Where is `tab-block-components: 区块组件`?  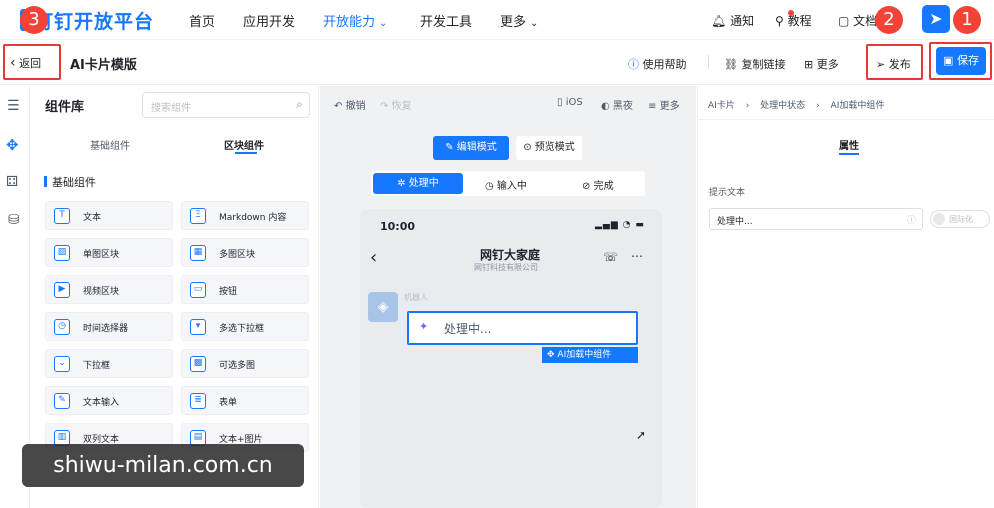 tab-block-components: 区块组件 is located at coordinates (244, 144).